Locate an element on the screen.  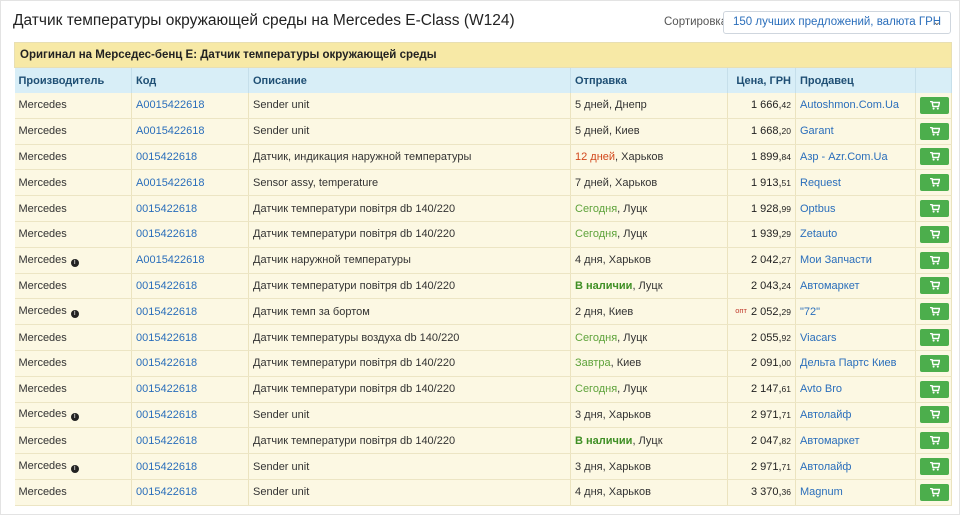
sort-label: Сортировка: is located at coordinates (697, 22).